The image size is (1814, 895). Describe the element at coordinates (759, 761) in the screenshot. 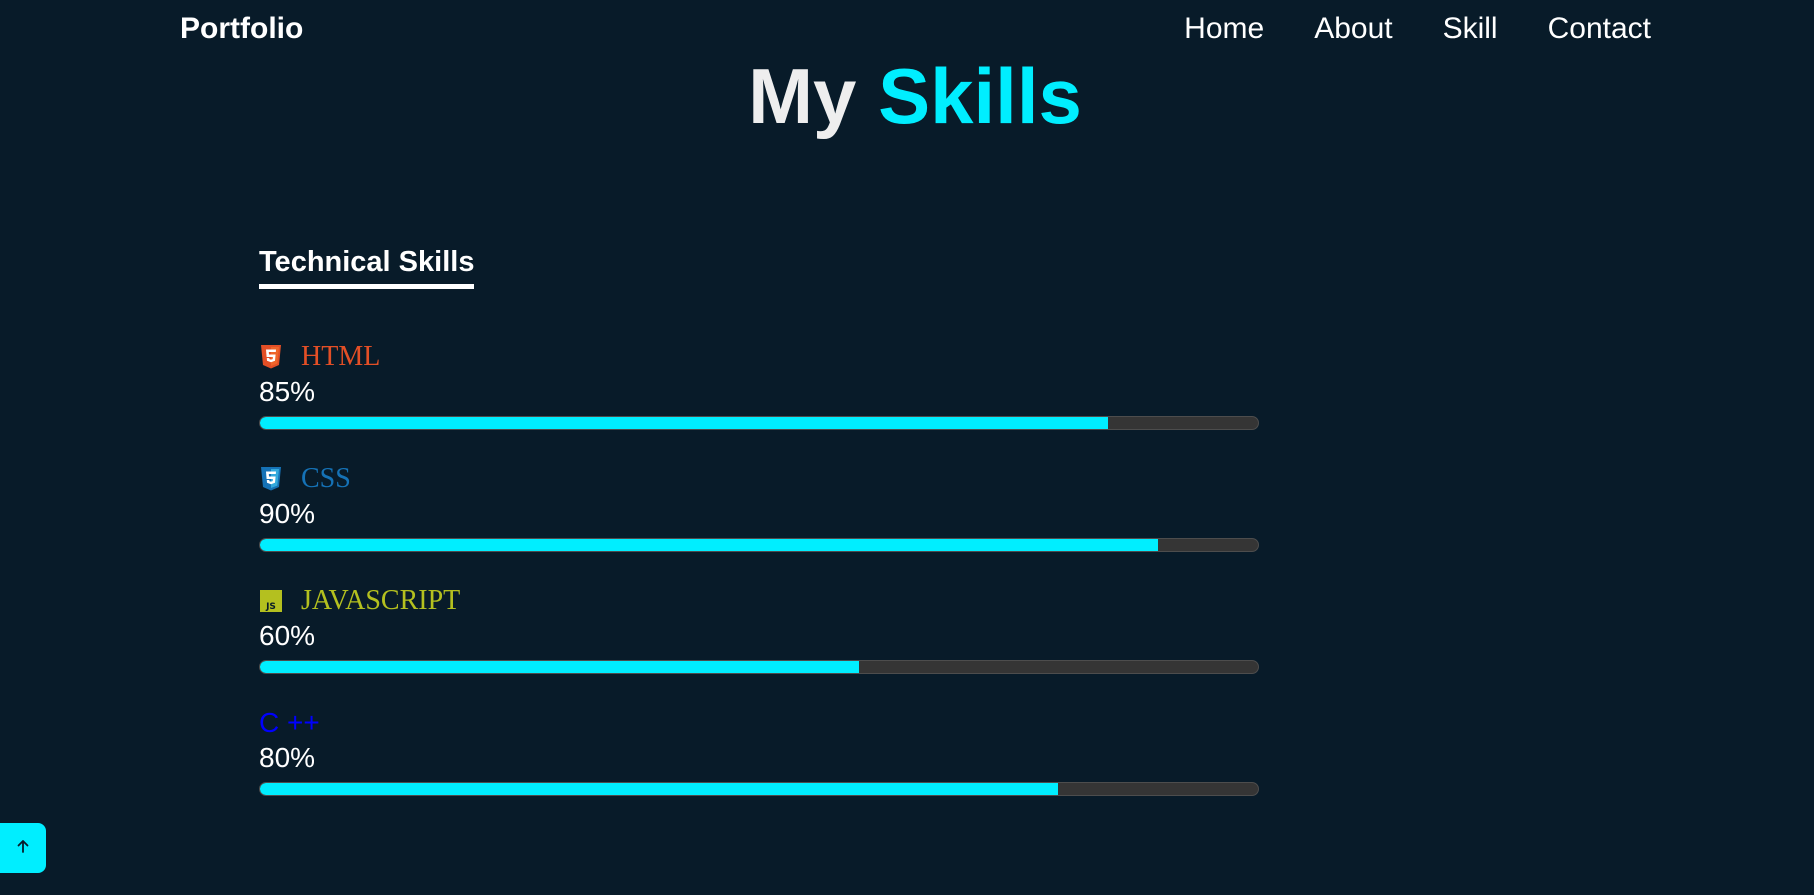

I see `skill-item-cpp: C ++ 80%` at that location.